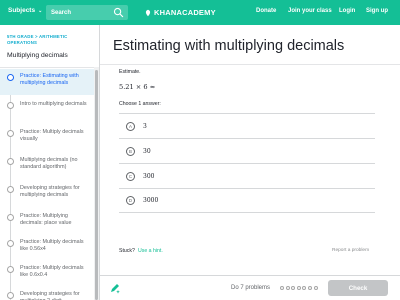  I want to click on join-class-link: Join your class, so click(310, 11).